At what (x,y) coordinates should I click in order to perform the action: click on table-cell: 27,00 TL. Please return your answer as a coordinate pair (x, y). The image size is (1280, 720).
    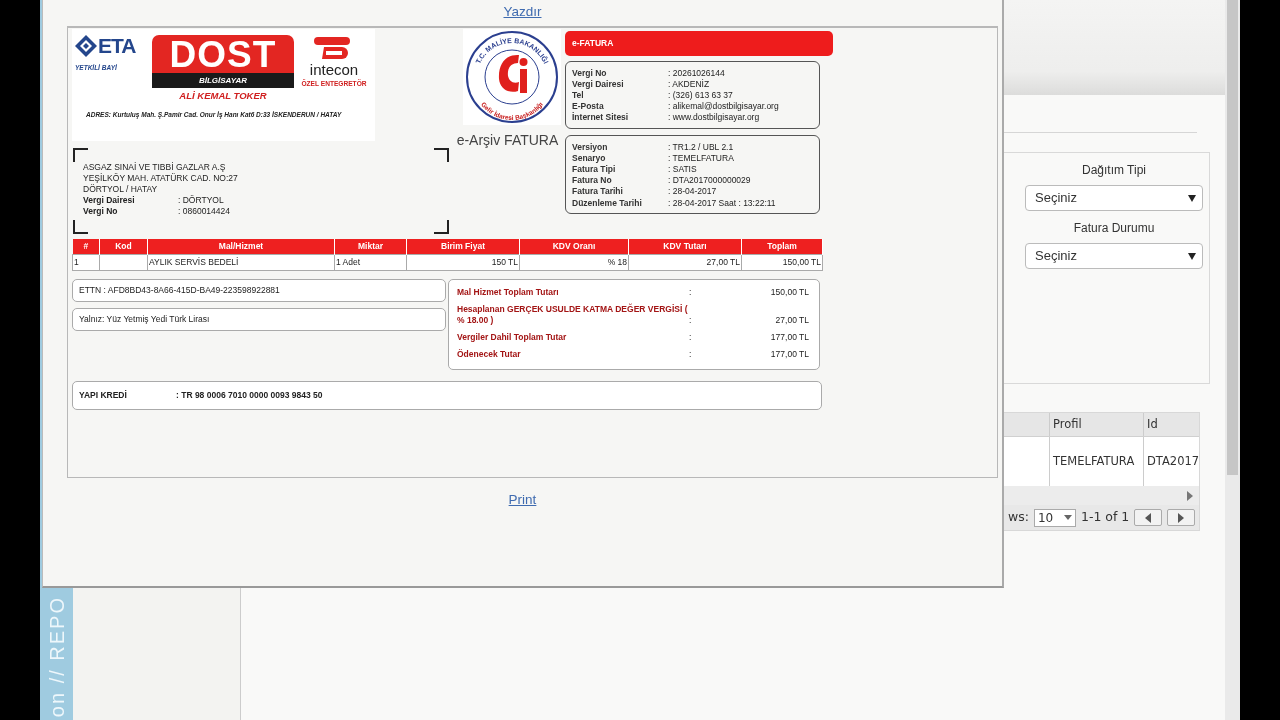
    Looking at the image, I should click on (685, 262).